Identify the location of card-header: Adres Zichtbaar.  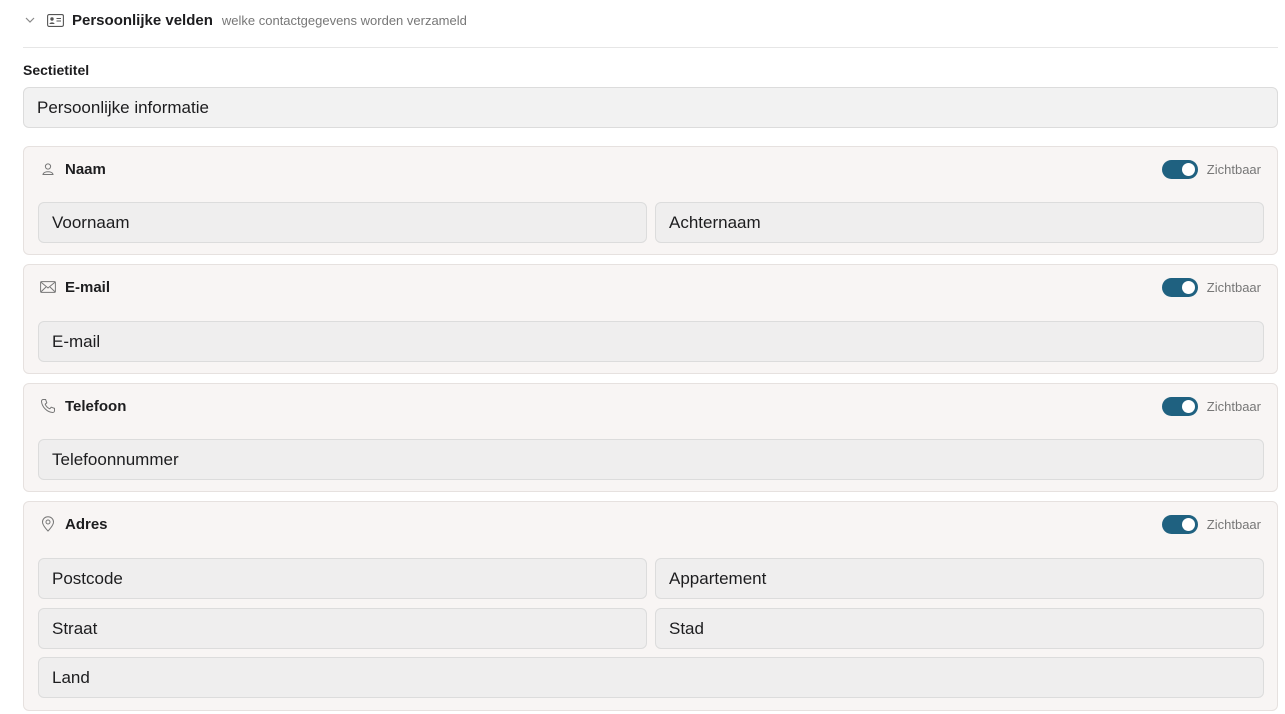
(650, 524).